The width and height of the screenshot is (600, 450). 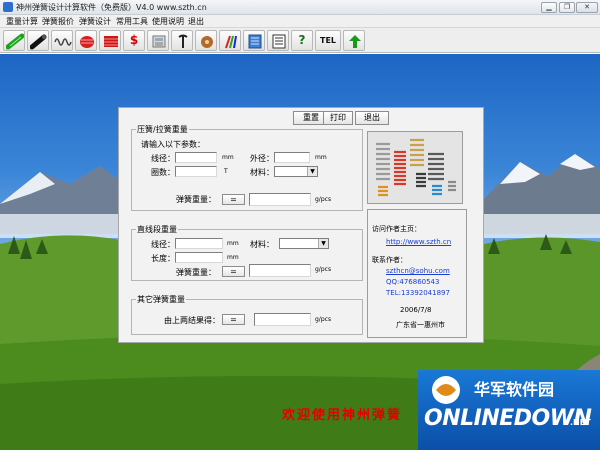 I want to click on help-icon: ?, so click(x=302, y=40).